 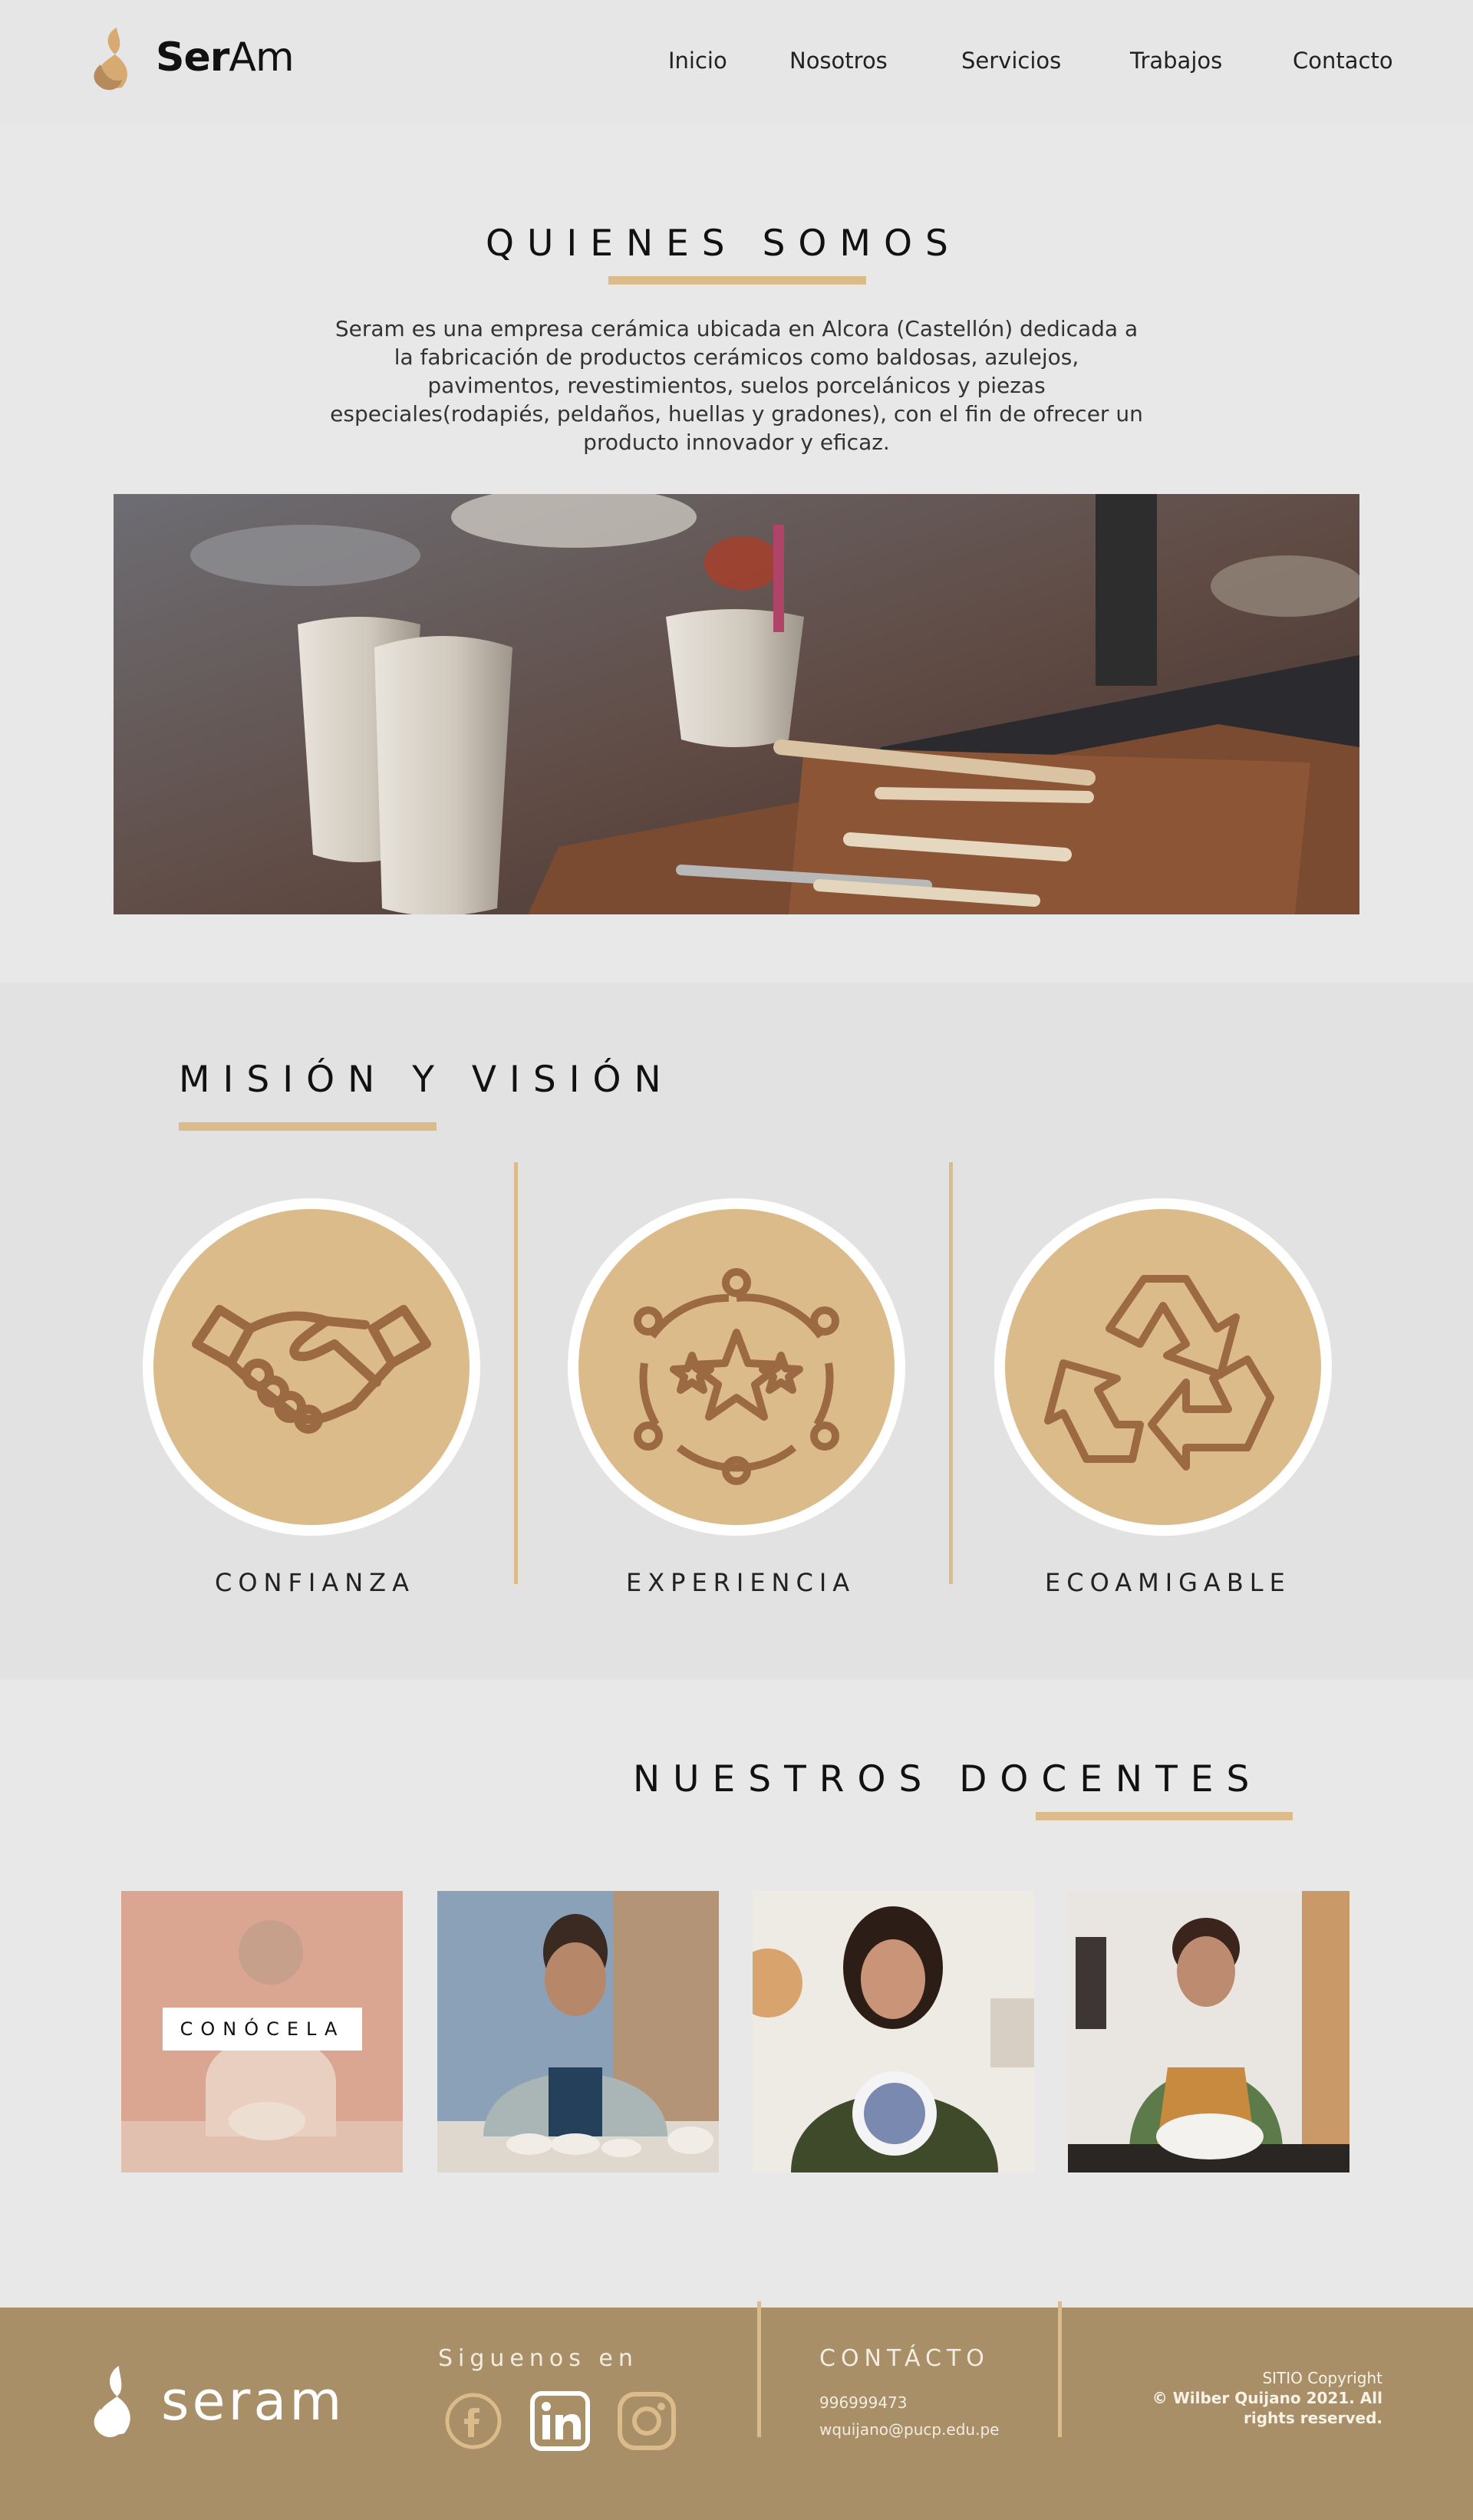 What do you see at coordinates (473, 2421) in the screenshot?
I see `facebook-icon` at bounding box center [473, 2421].